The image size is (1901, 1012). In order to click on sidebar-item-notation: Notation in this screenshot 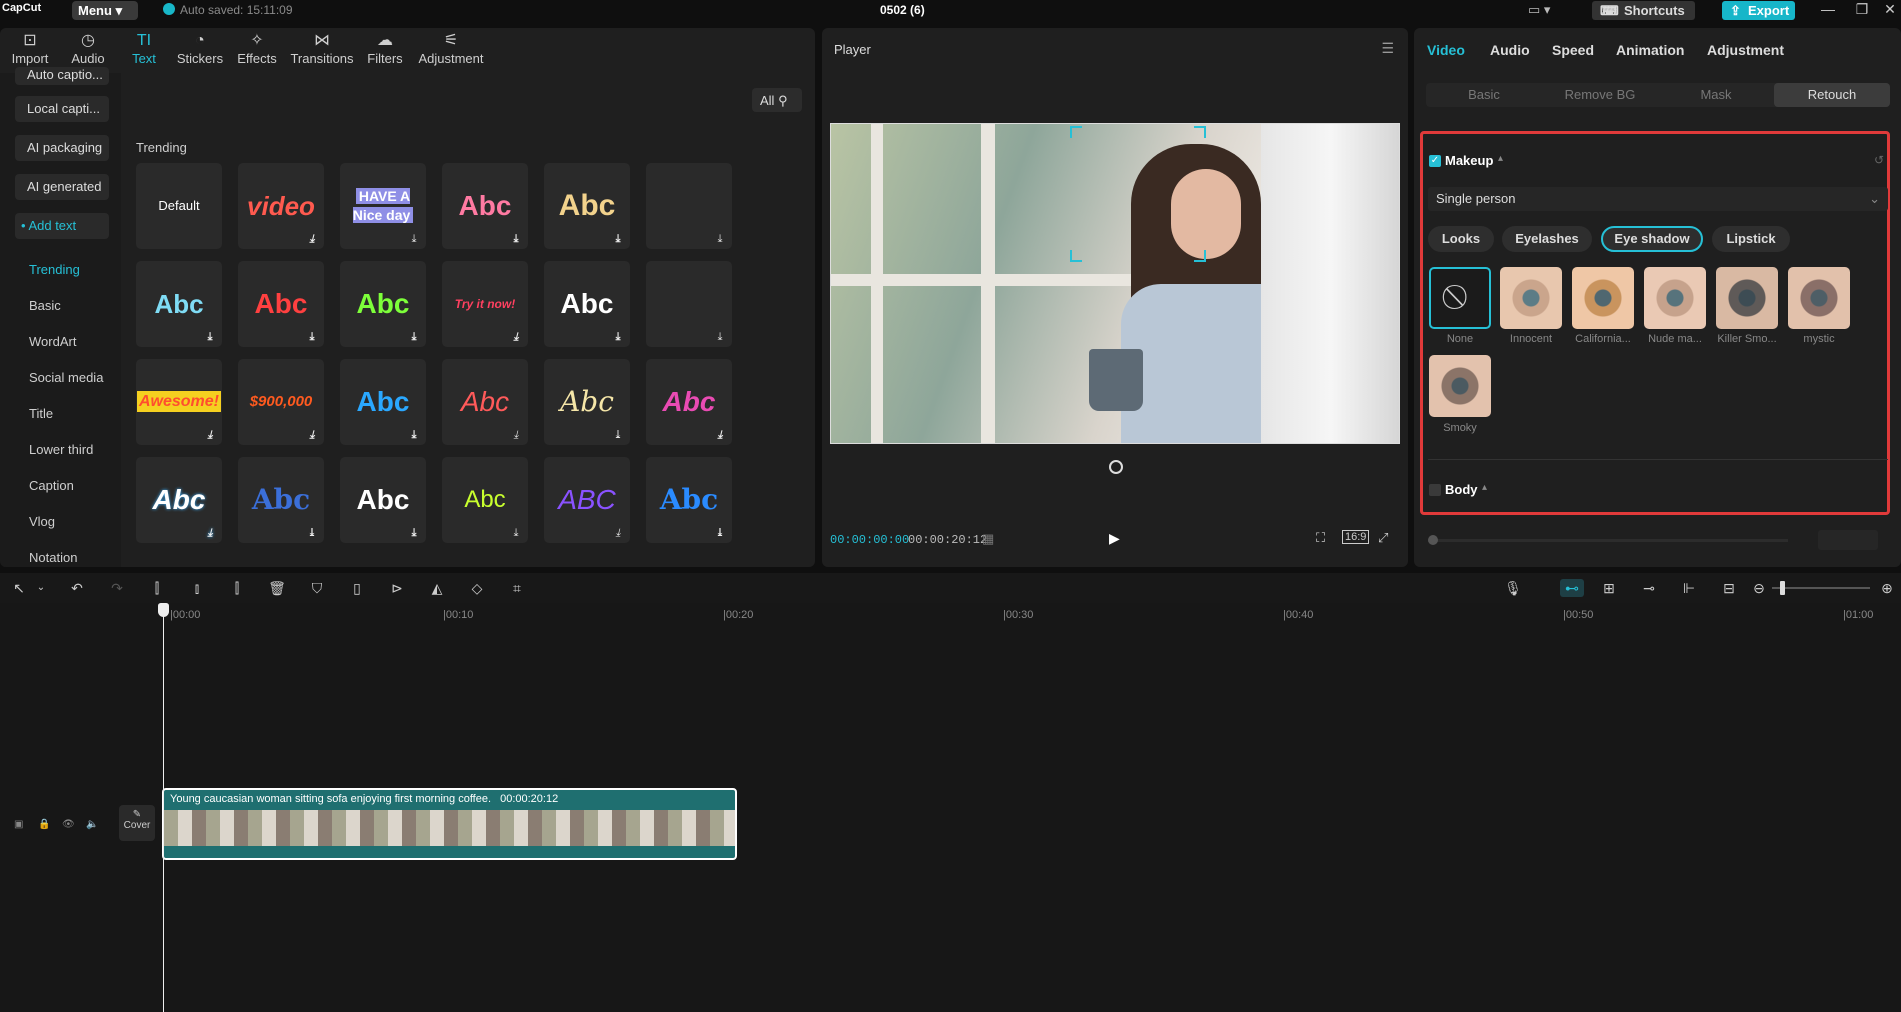, I will do `click(53, 557)`.